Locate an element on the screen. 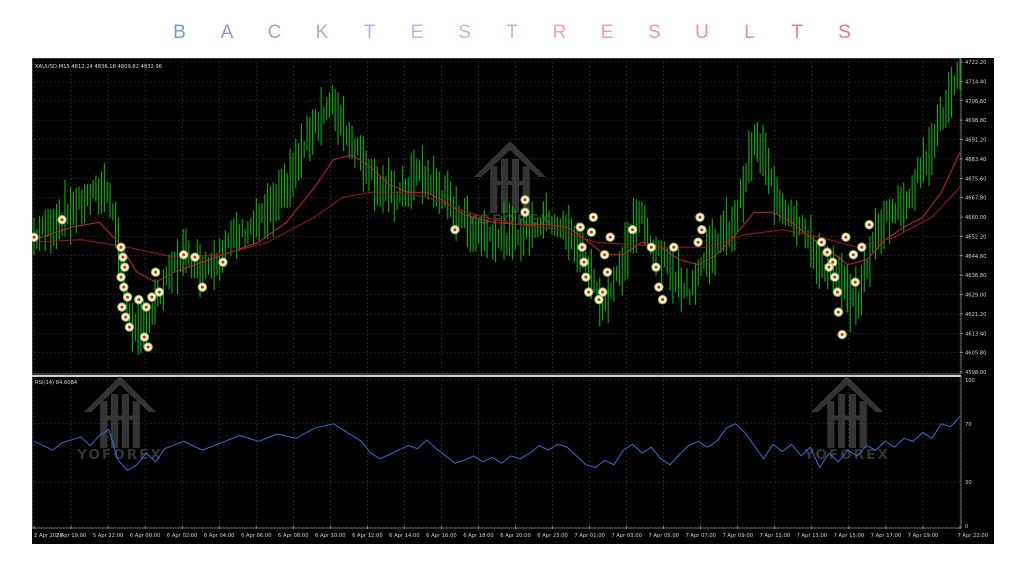  price-tick-label: 4652.20 is located at coordinates (975, 237).